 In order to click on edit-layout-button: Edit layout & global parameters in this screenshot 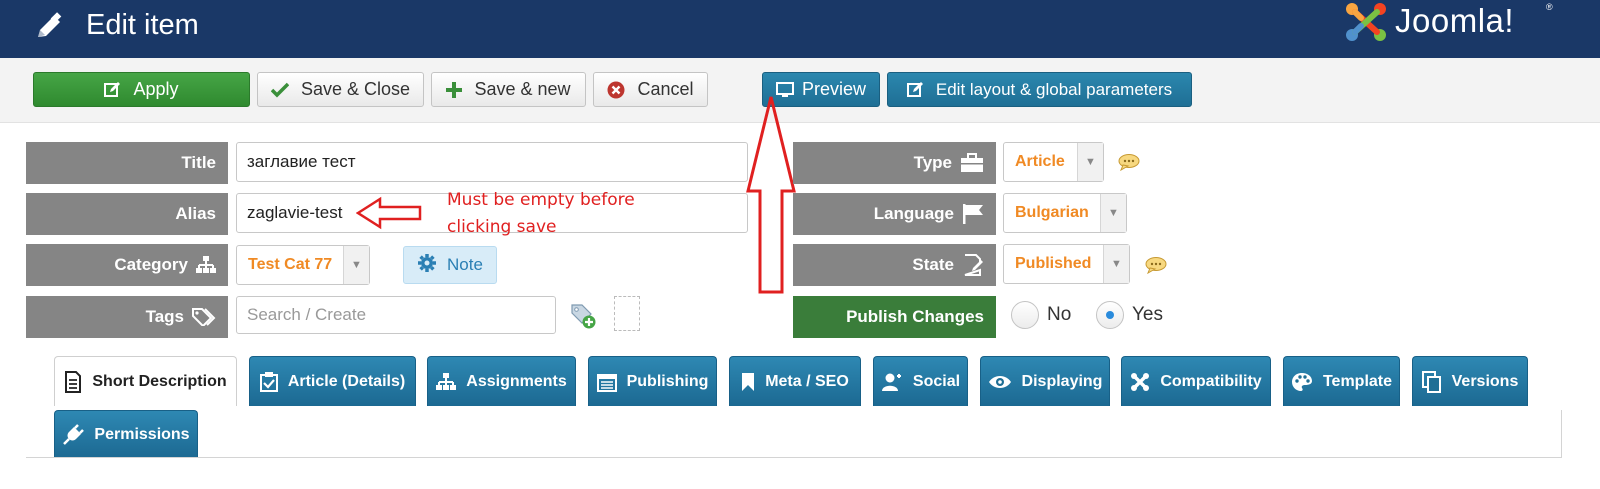, I will do `click(1039, 89)`.